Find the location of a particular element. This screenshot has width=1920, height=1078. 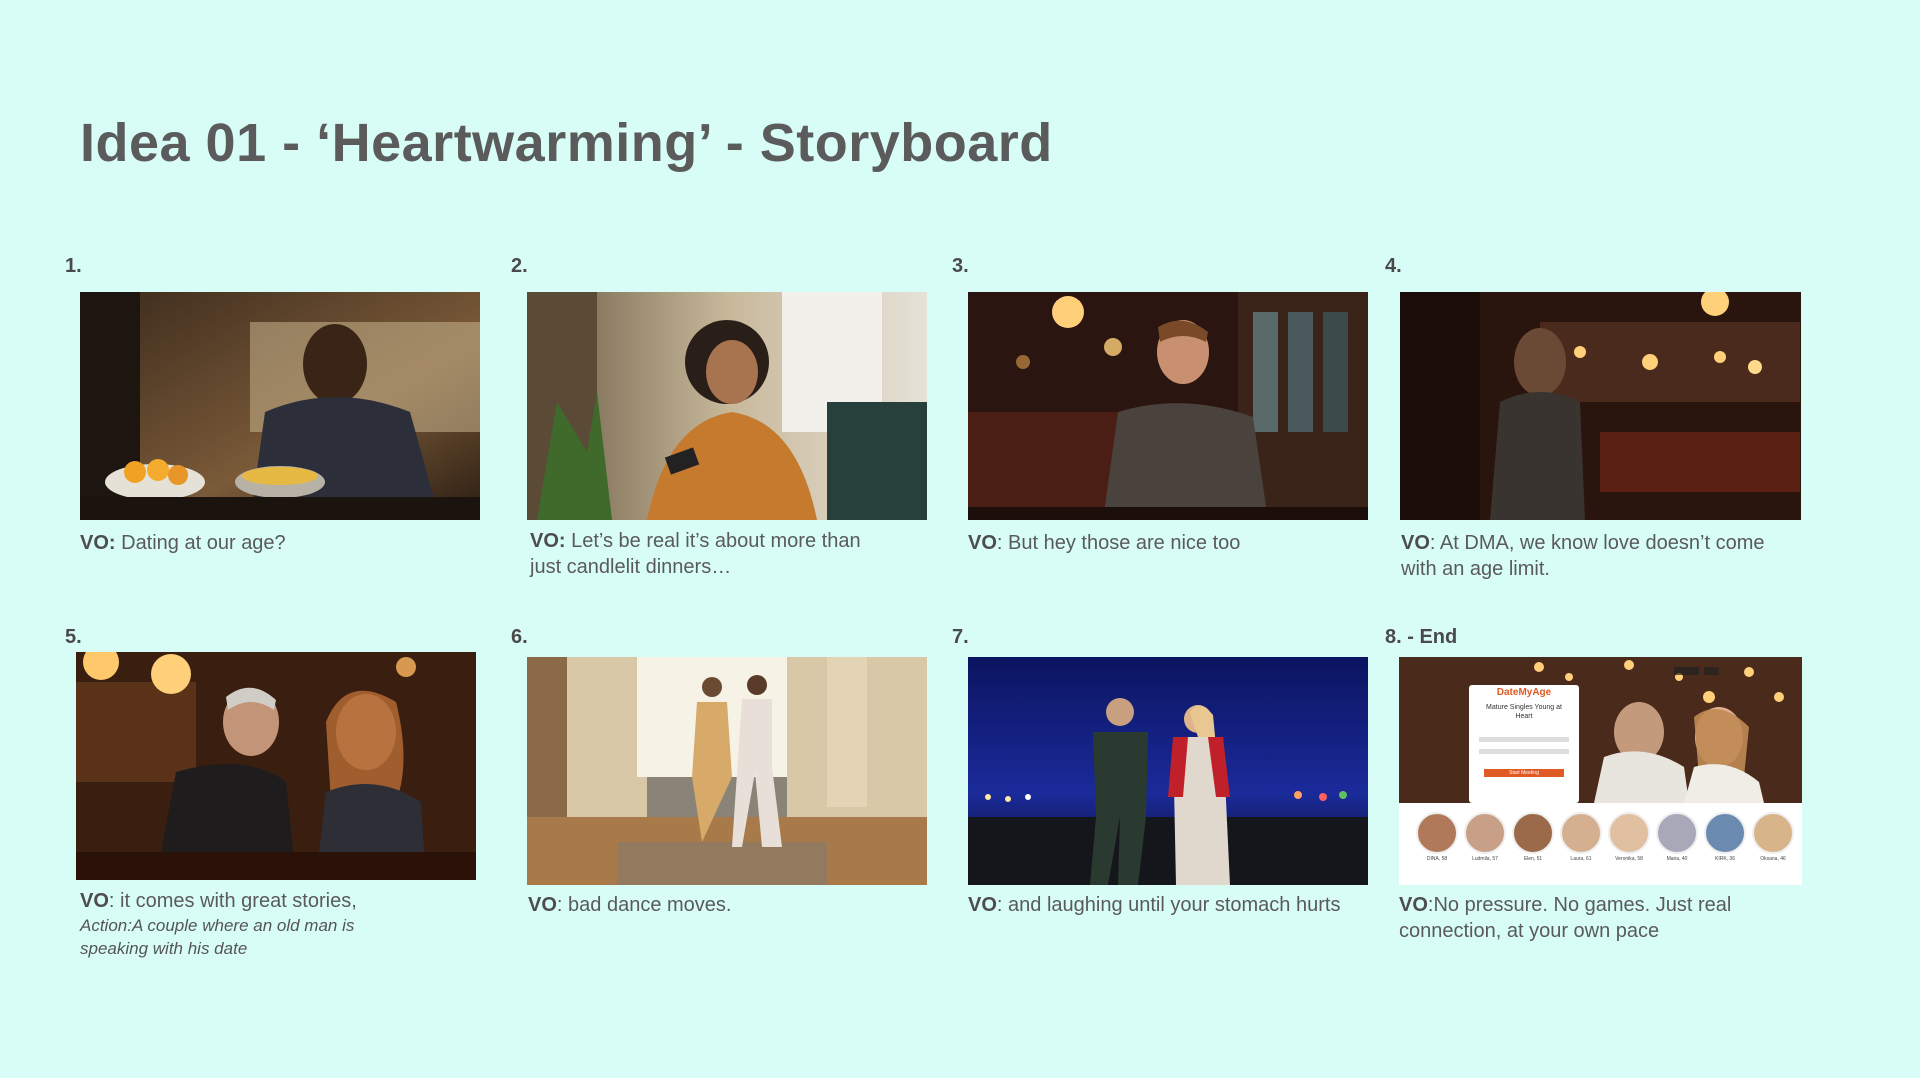

cooking-scene-image is located at coordinates (280, 406).